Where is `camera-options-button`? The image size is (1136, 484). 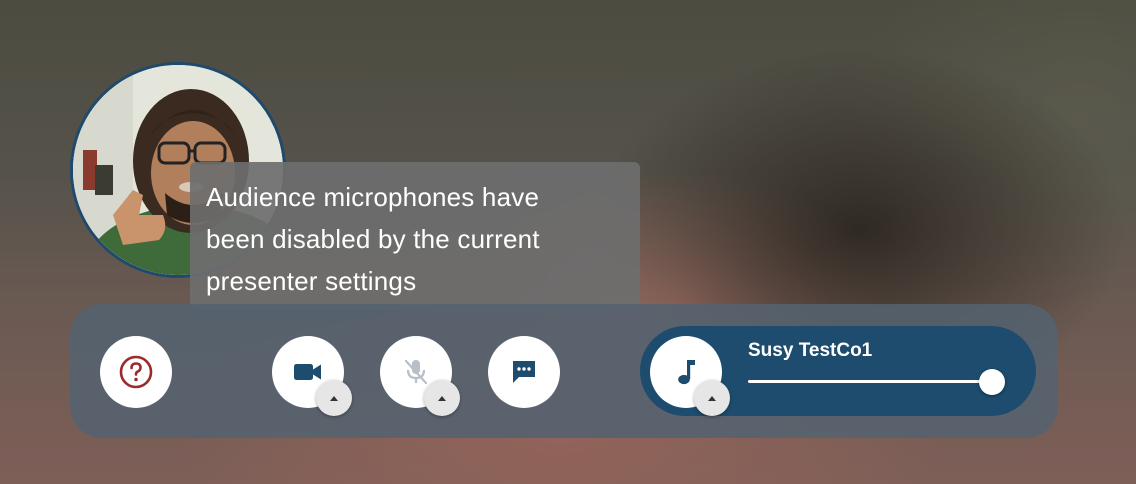 camera-options-button is located at coordinates (334, 398).